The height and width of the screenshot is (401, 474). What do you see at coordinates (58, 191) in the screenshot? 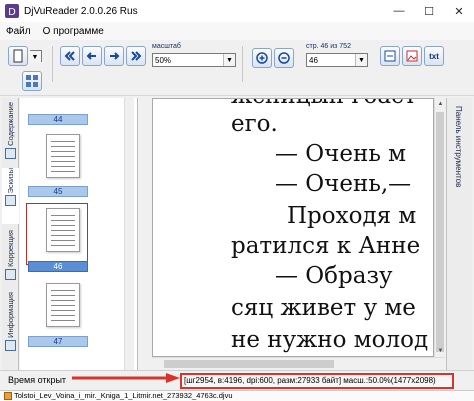
I see `thumbnail-label: 45` at bounding box center [58, 191].